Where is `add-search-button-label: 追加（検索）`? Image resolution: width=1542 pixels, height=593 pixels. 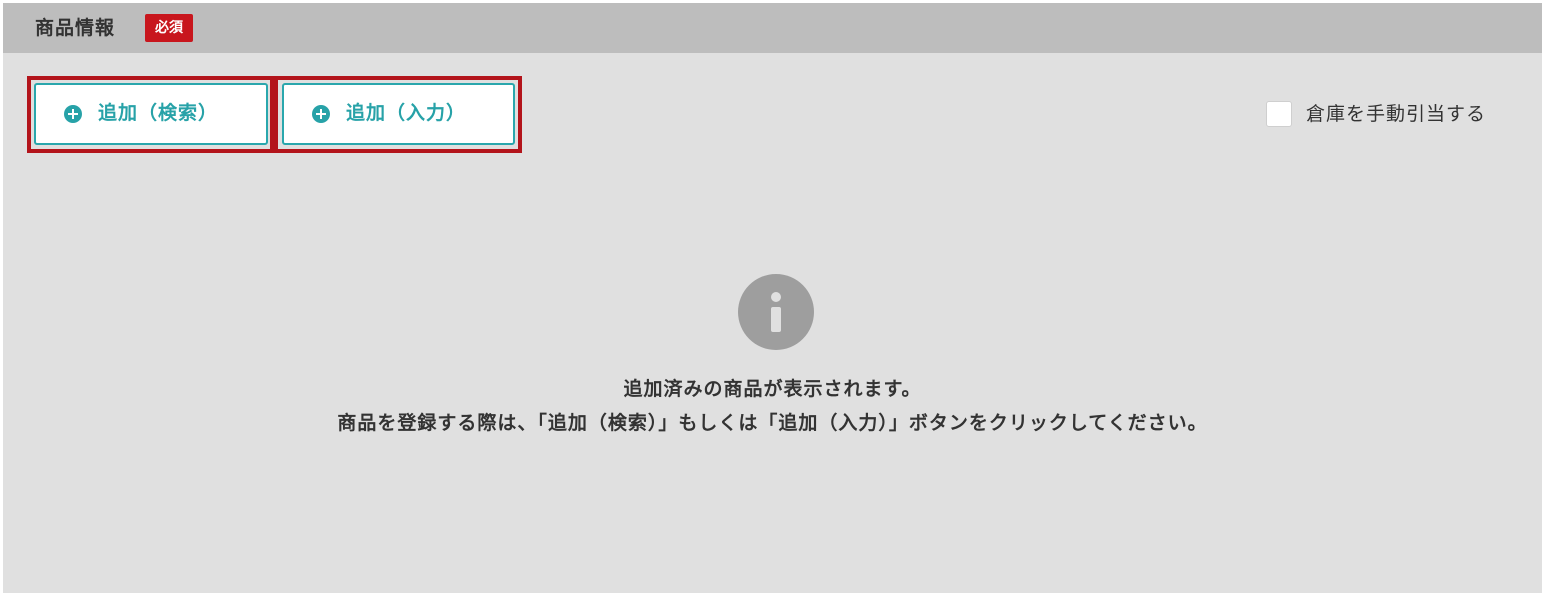 add-search-button-label: 追加（検索） is located at coordinates (158, 113).